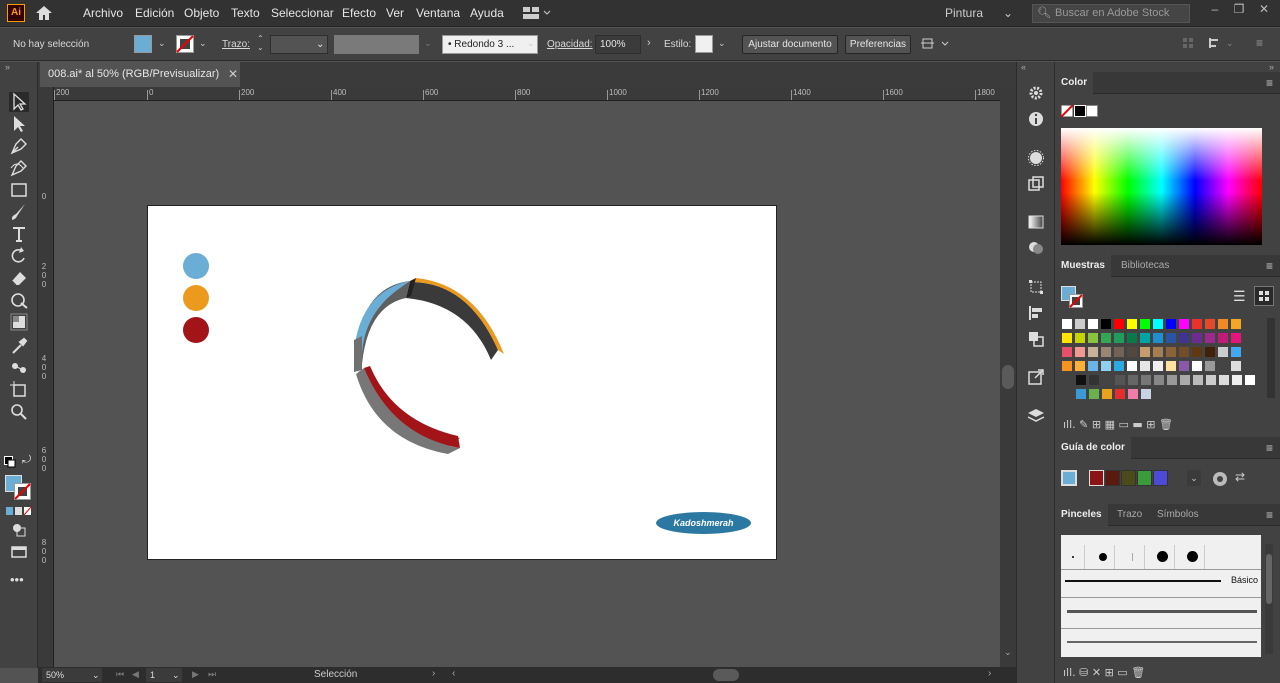  I want to click on stroke-none-icon, so click(185, 44).